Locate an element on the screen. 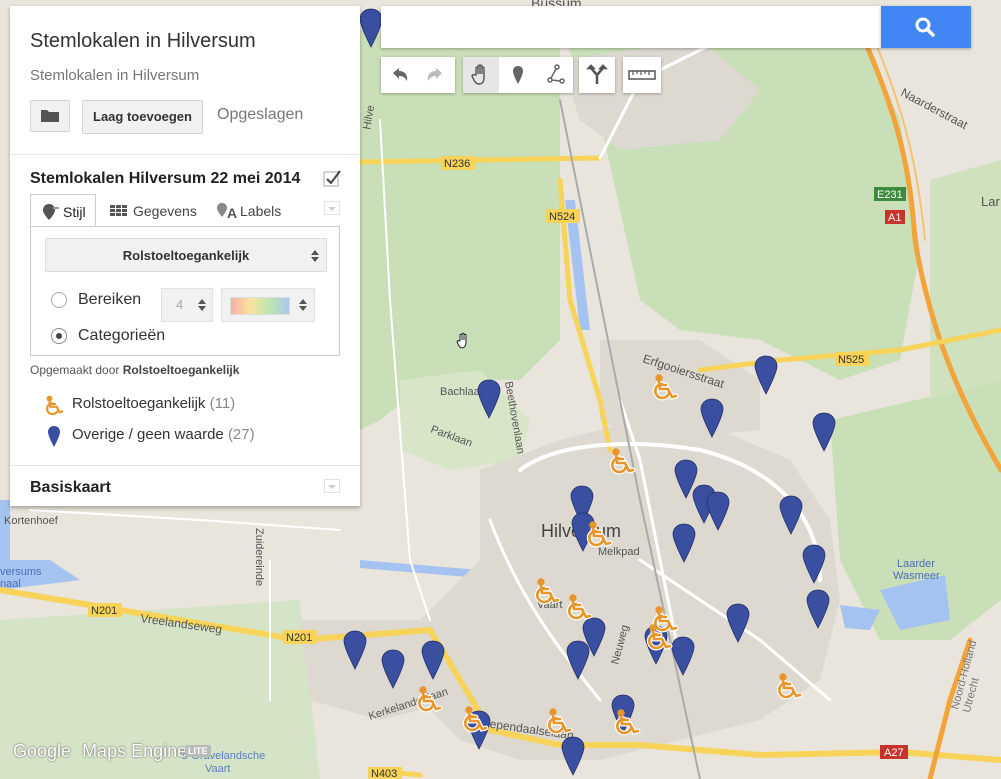 The width and height of the screenshot is (1001, 779). undo-button is located at coordinates (399, 75).